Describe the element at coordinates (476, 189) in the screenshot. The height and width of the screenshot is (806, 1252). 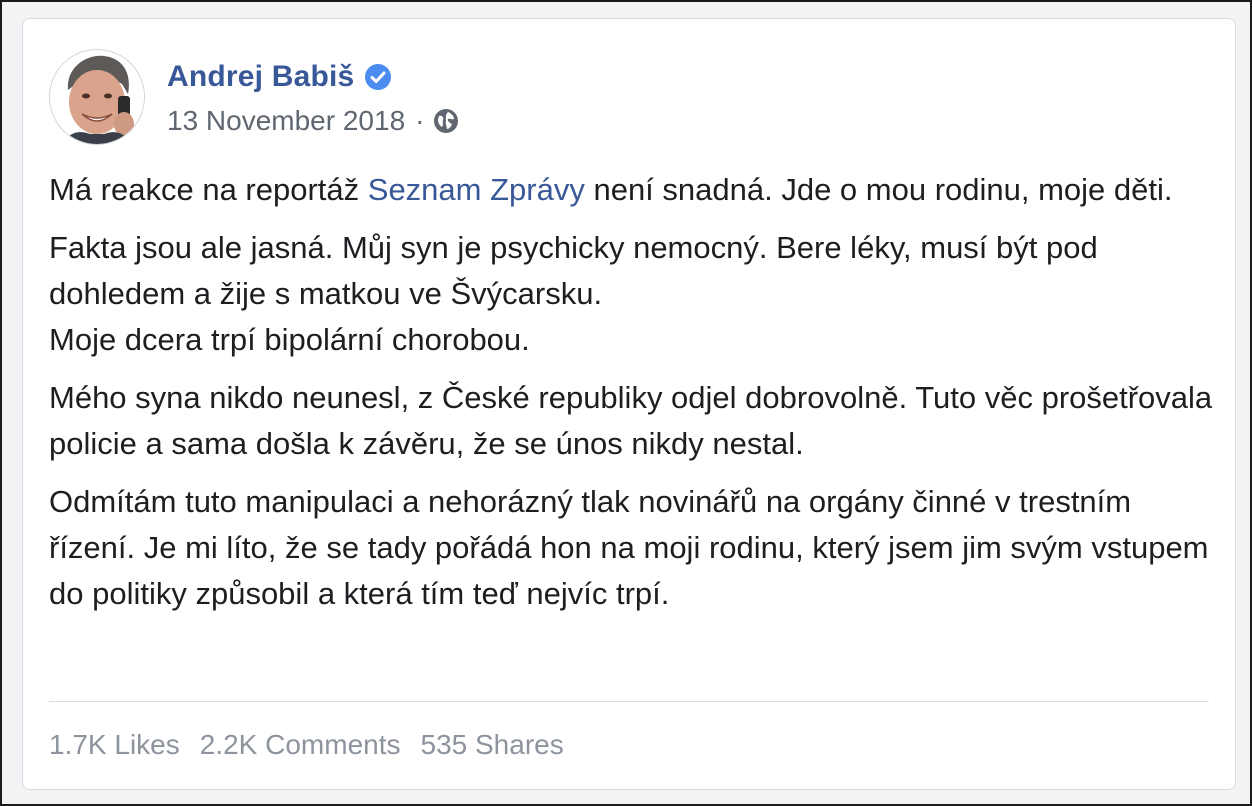
I see `page-mention-link: Seznam Zprávy` at that location.